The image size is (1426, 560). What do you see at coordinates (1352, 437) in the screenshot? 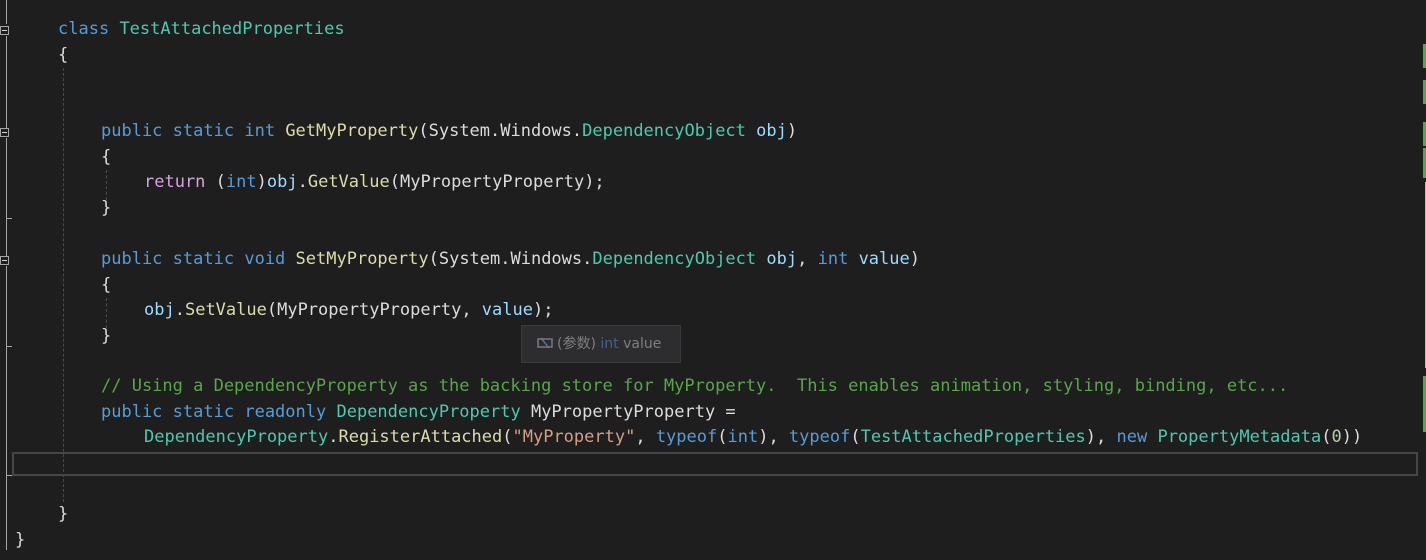
I see `code-token: ))` at bounding box center [1352, 437].